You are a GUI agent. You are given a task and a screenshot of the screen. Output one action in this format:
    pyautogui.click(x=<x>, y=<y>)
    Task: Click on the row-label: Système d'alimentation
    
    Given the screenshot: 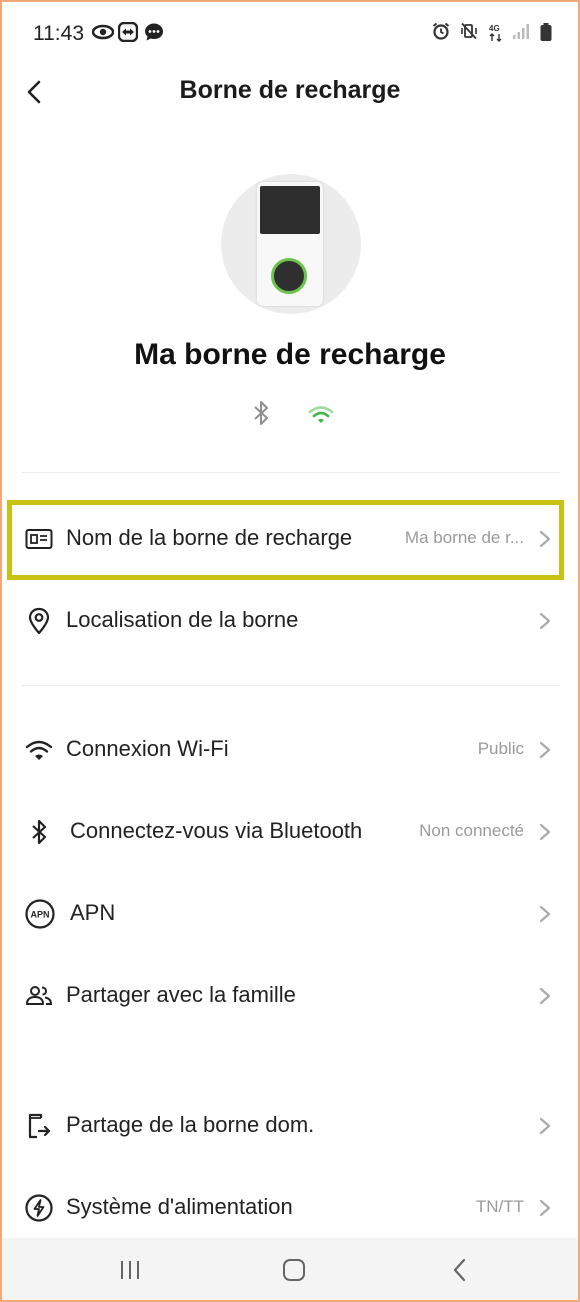 What is the action you would take?
    pyautogui.click(x=179, y=1206)
    